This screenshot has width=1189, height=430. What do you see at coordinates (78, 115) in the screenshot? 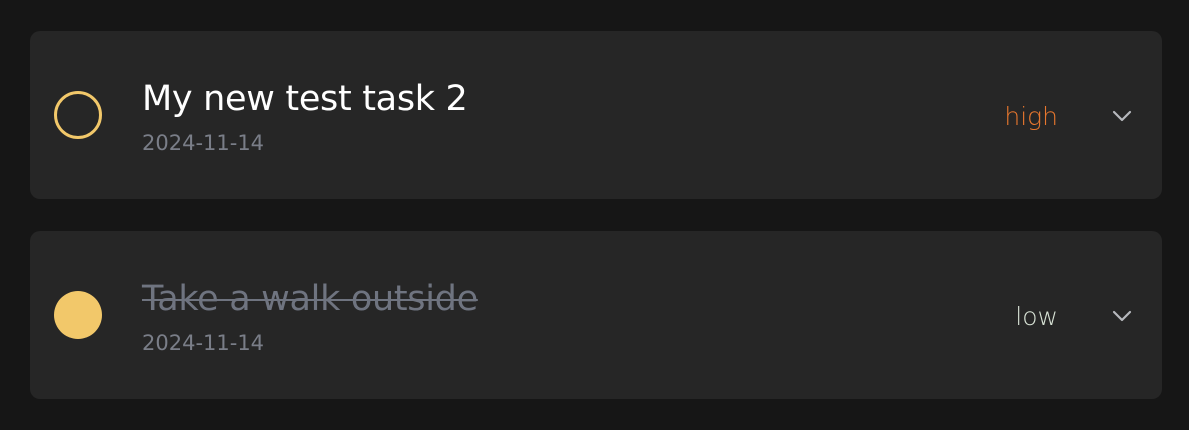
I see `checkbox-unchecked-icon` at bounding box center [78, 115].